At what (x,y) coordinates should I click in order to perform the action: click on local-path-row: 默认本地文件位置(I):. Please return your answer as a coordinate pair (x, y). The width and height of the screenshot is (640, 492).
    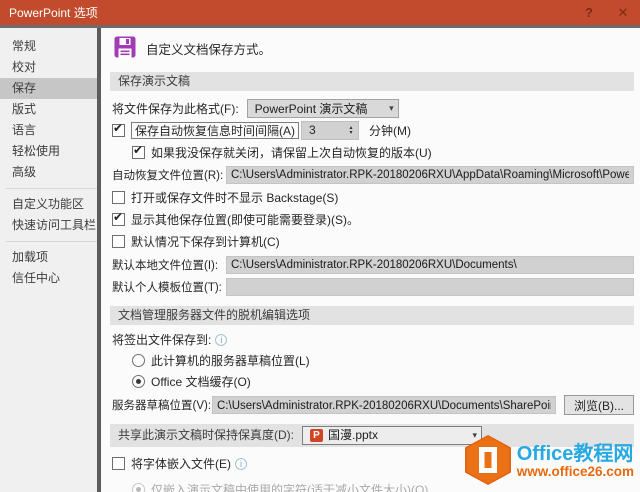
    Looking at the image, I should click on (373, 265).